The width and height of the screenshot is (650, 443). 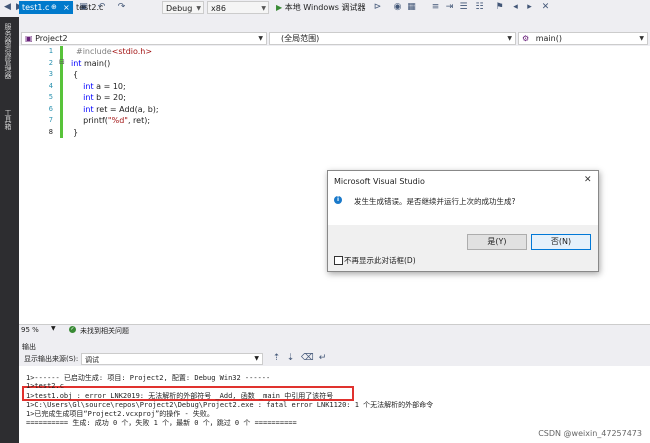 What do you see at coordinates (392, 38) in the screenshot?
I see `scope-dropdown: (全局范围) ▼` at bounding box center [392, 38].